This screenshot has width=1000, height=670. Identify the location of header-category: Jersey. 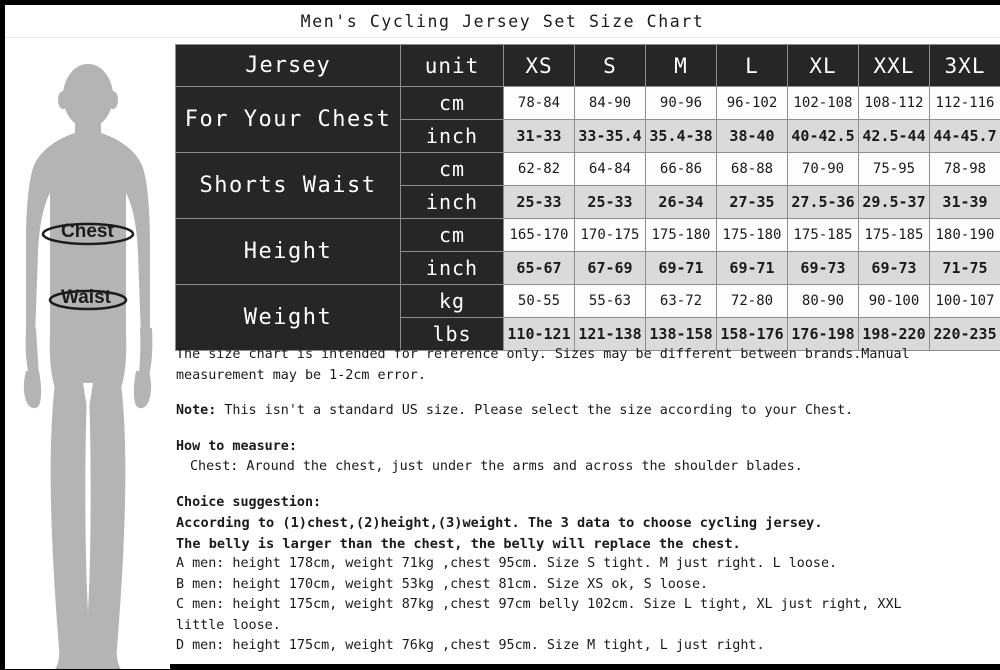
(288, 65).